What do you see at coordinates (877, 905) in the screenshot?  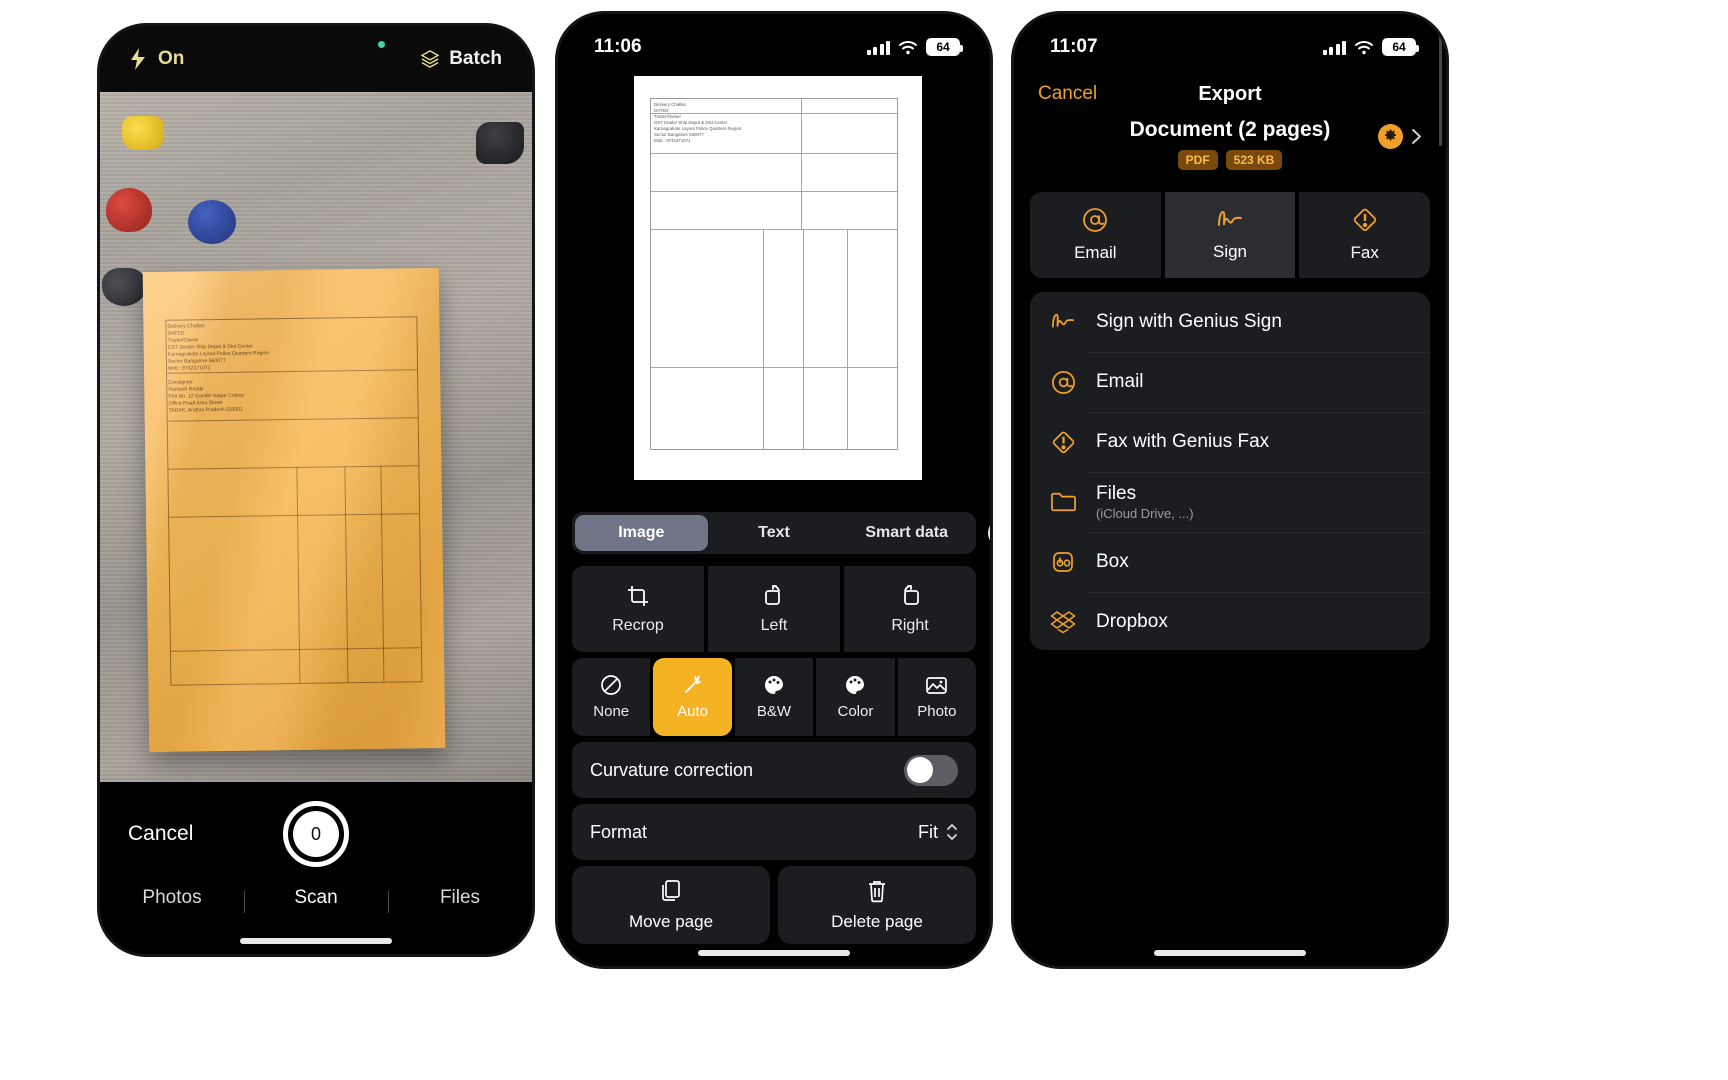 I see `delete-page-button: Delete page` at bounding box center [877, 905].